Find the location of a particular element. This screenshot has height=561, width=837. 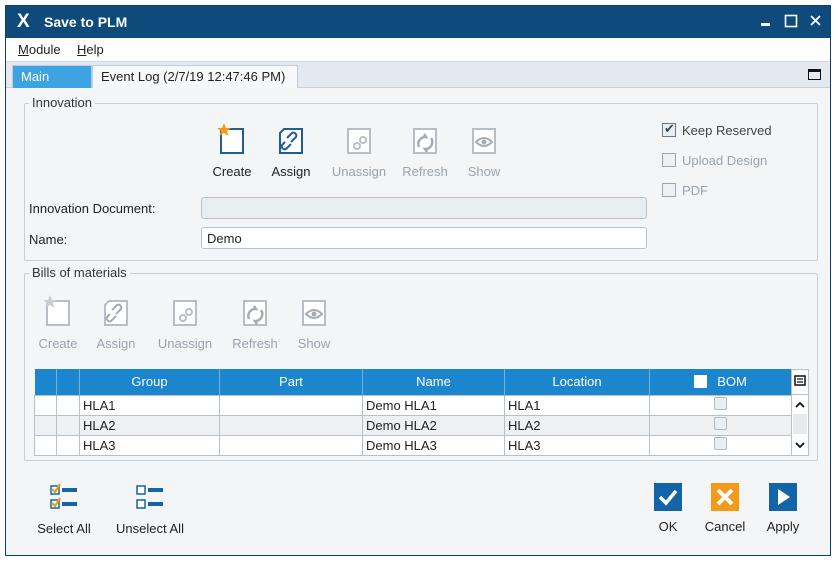

scroll-up-icon is located at coordinates (800, 405).